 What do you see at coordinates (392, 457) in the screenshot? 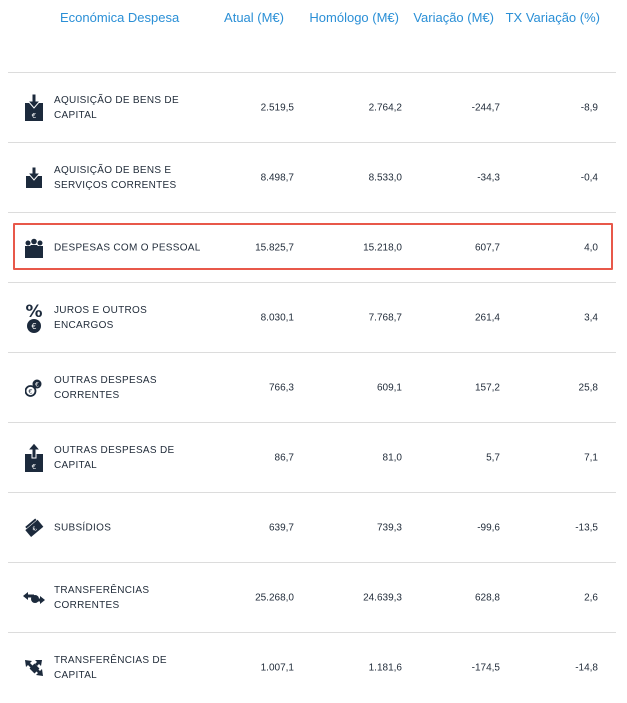
I see `value-homologo: 81,0` at bounding box center [392, 457].